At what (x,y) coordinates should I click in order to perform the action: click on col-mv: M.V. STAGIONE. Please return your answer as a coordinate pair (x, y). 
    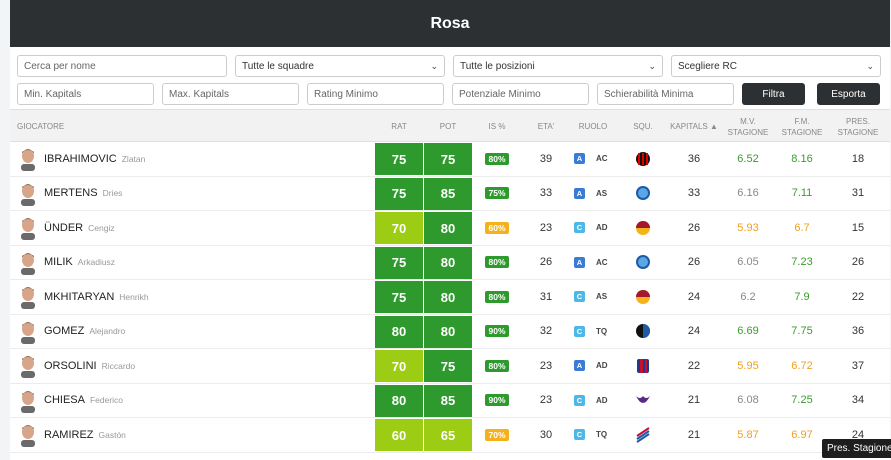
    Looking at the image, I should click on (748, 126).